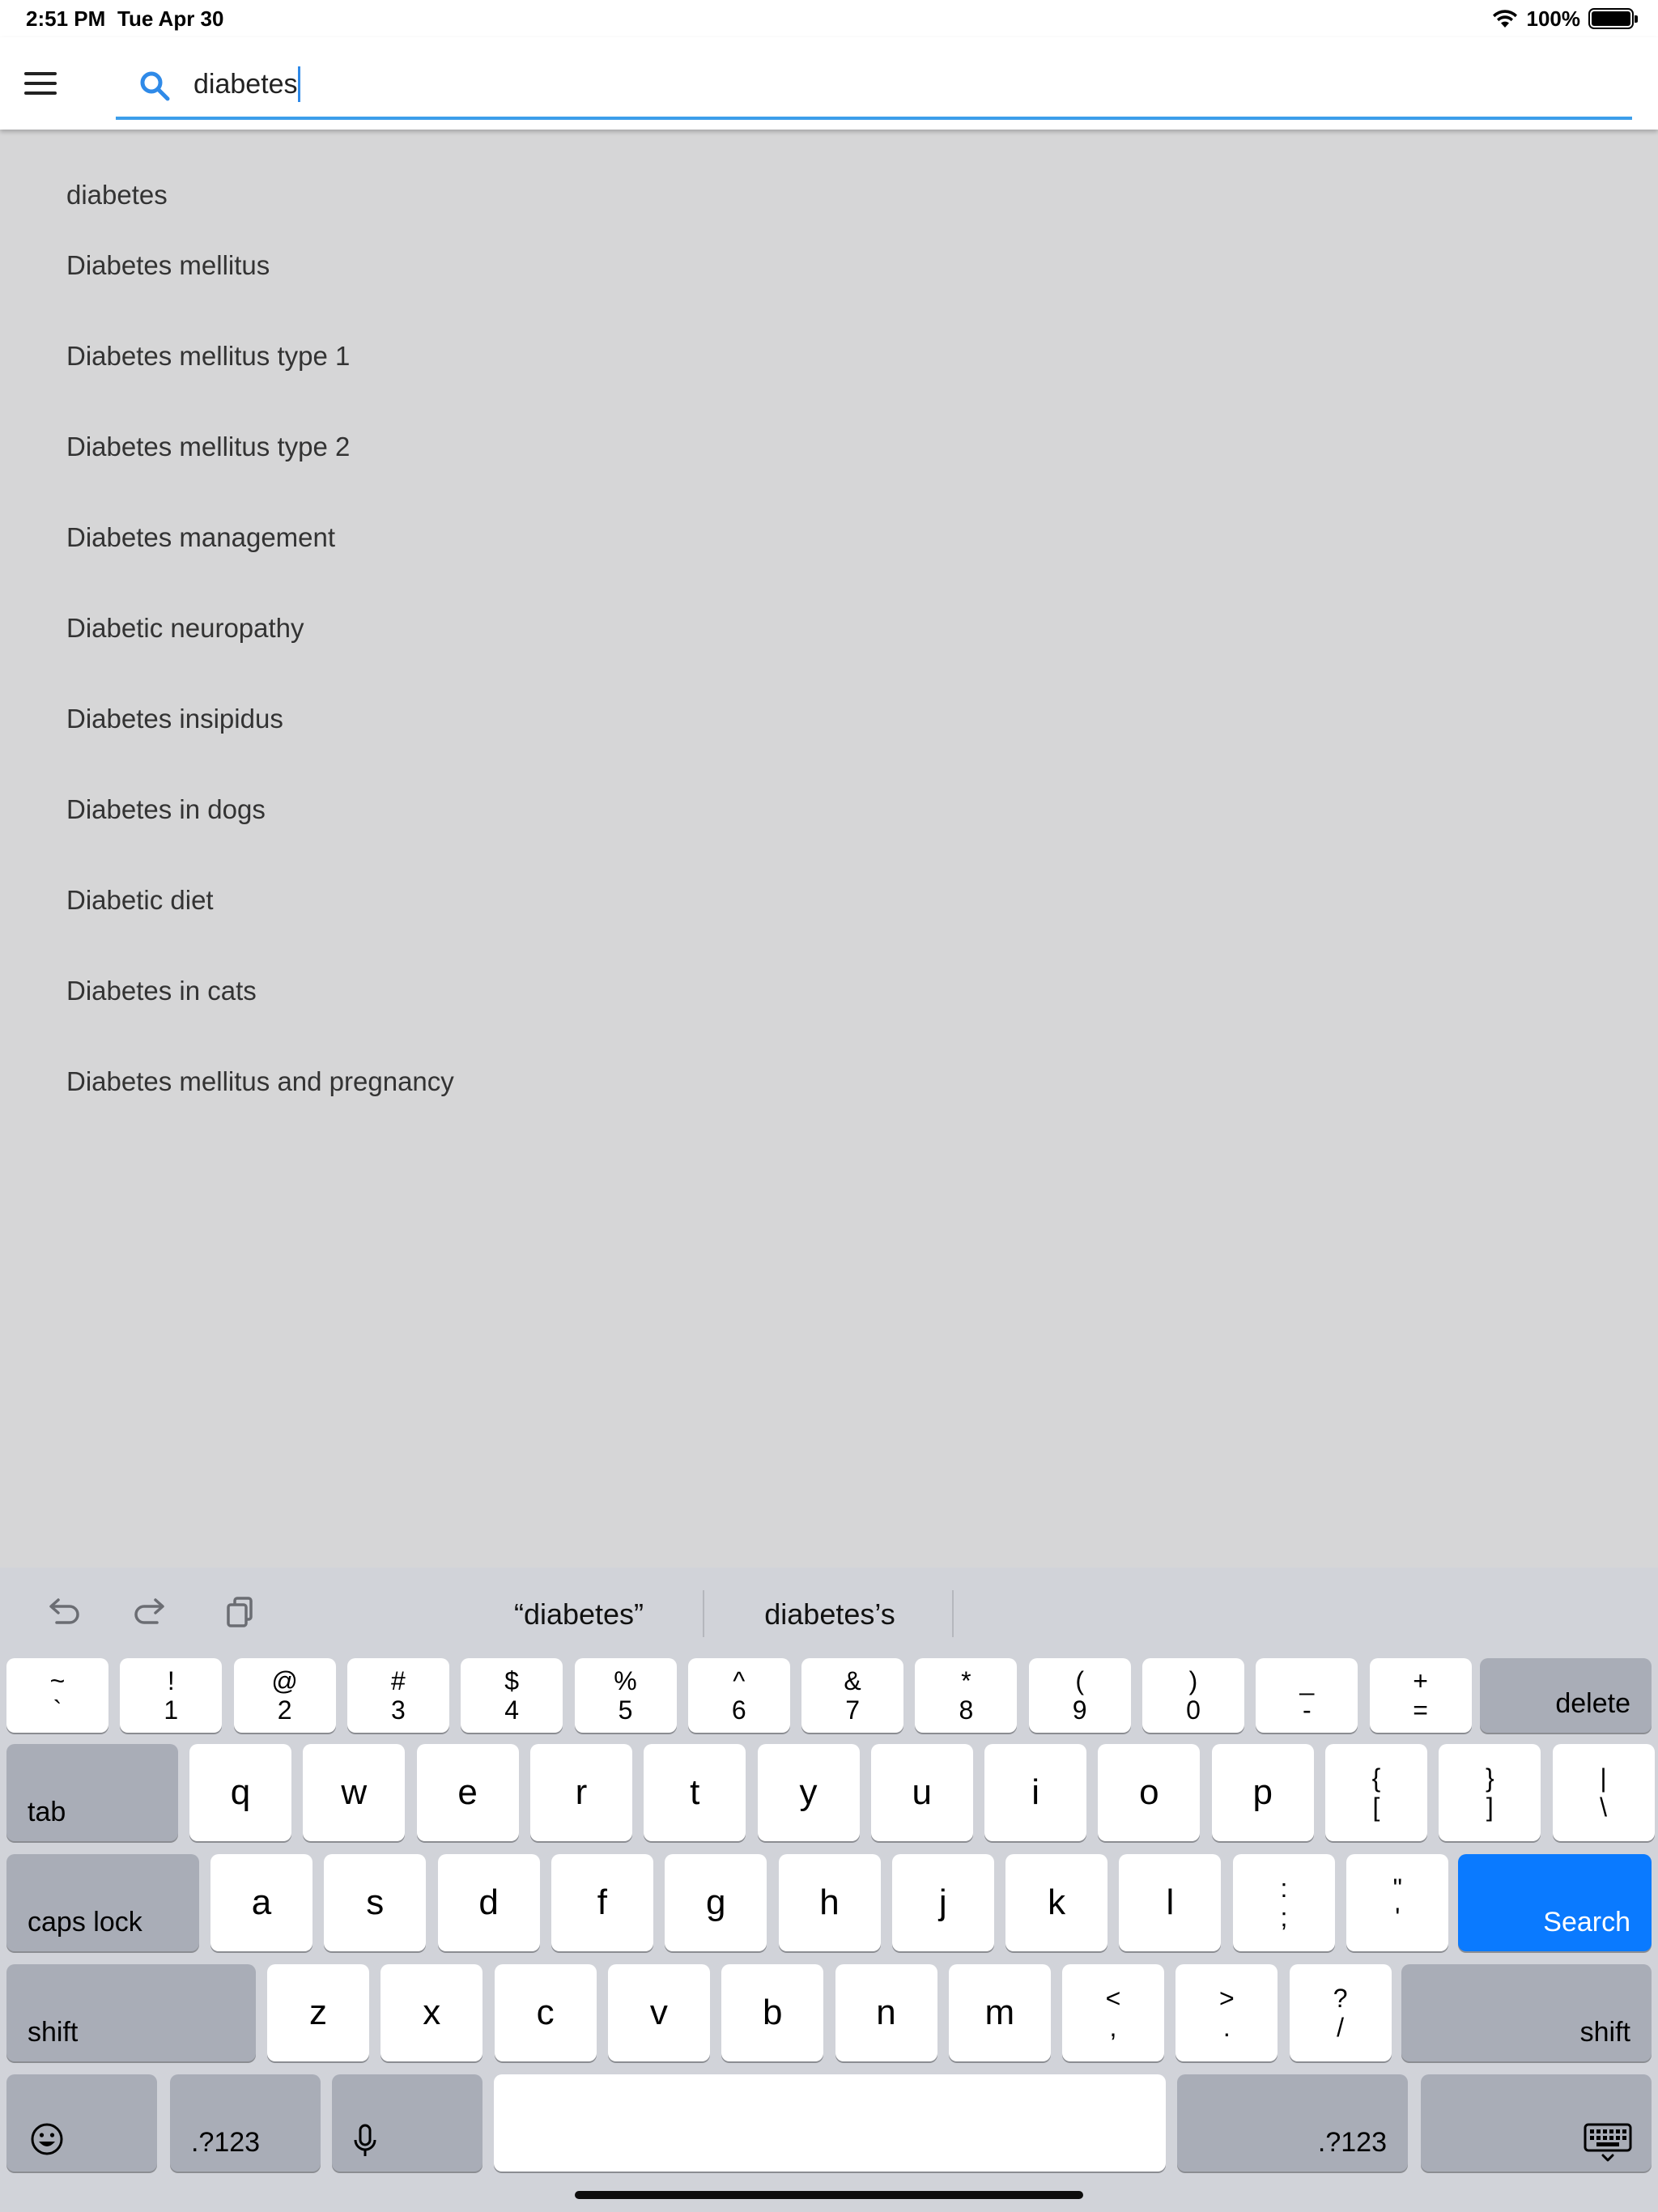 Image resolution: width=1658 pixels, height=2212 pixels. I want to click on key-v: v, so click(658, 2013).